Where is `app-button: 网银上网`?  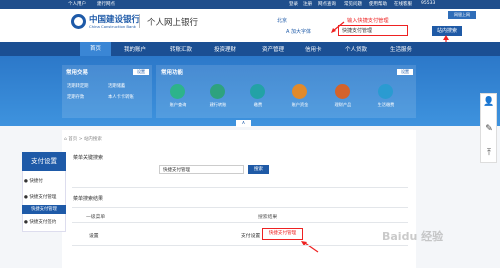
app-button: 网银上网 is located at coordinates (462, 15).